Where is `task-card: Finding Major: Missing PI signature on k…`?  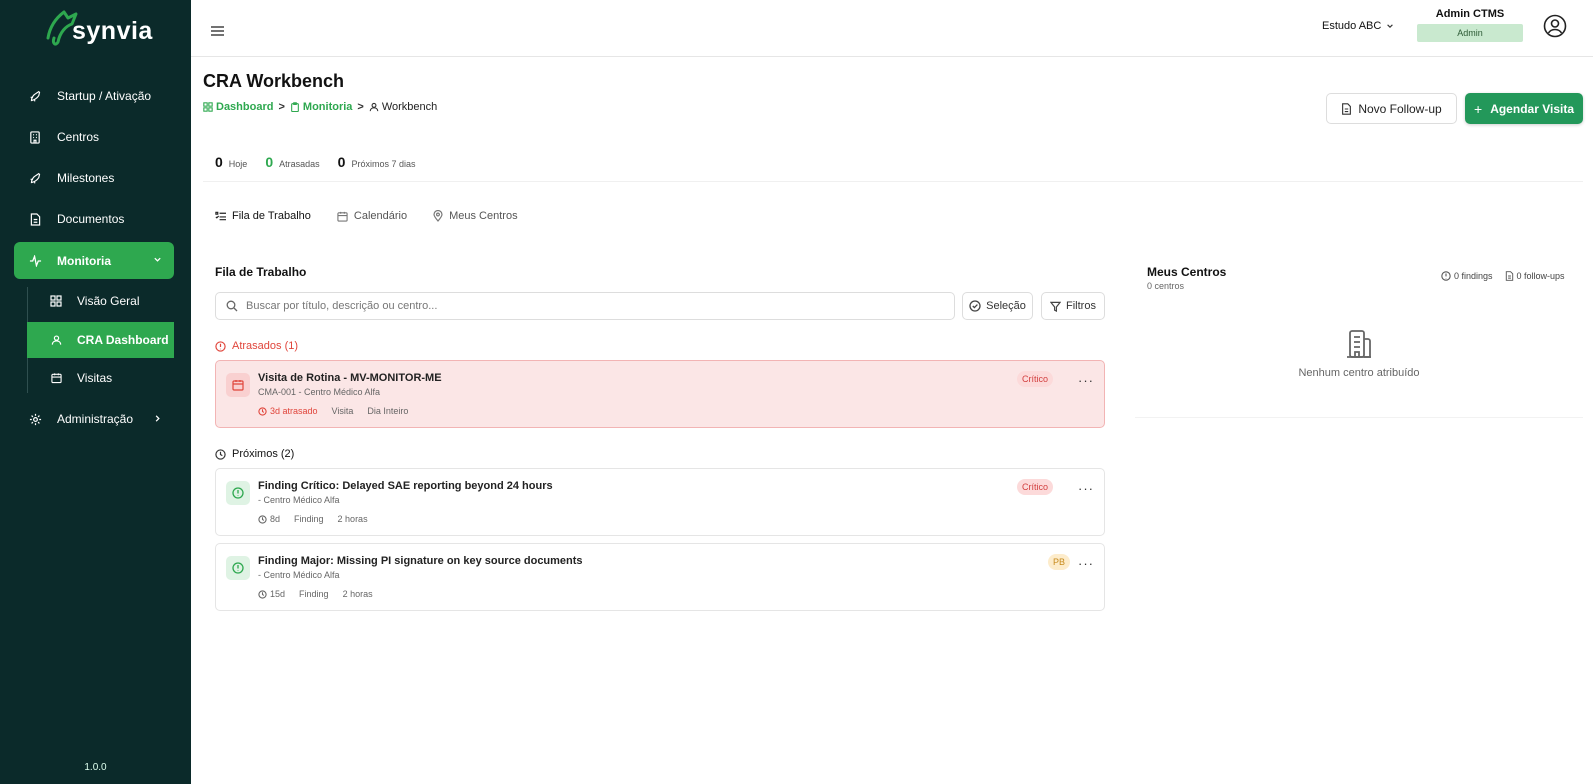
task-card: Finding Major: Missing PI signature on k… is located at coordinates (660, 577).